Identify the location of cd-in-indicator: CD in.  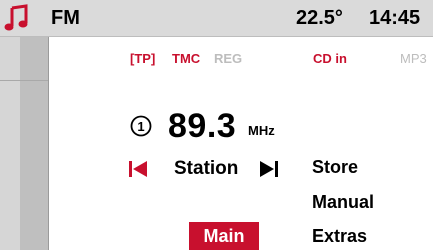
(330, 59).